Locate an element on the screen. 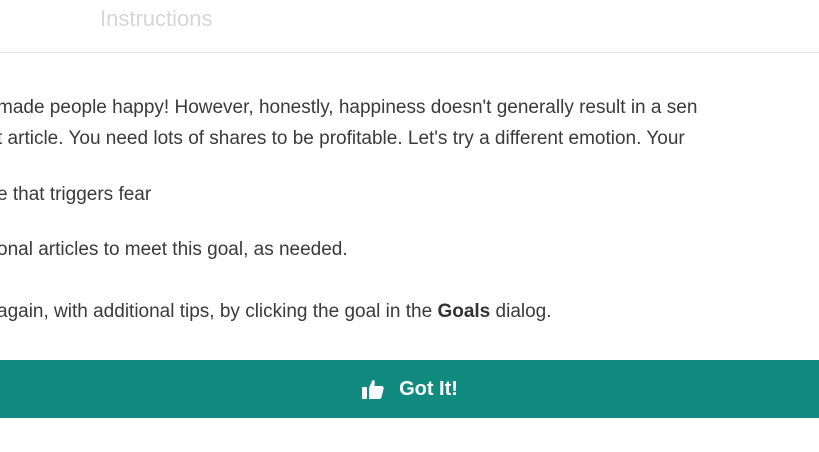 The width and height of the screenshot is (819, 452). dialog-header: Instructions is located at coordinates (409, 26).